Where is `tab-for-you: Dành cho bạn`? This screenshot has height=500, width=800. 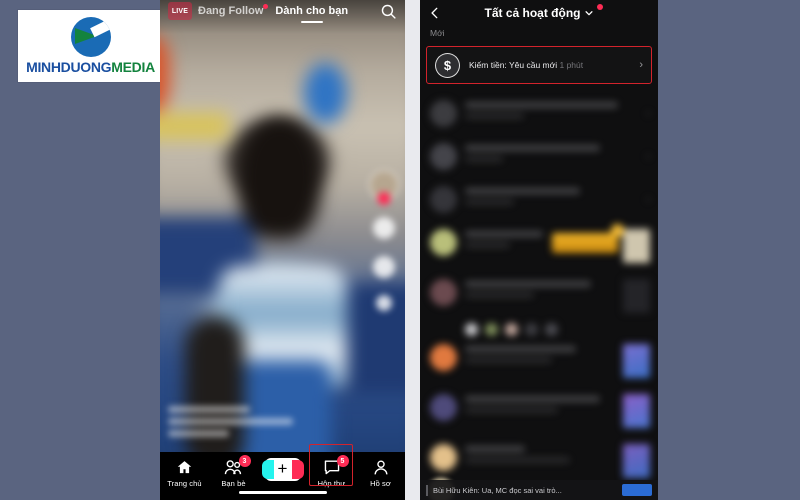 tab-for-you: Dành cho bạn is located at coordinates (311, 11).